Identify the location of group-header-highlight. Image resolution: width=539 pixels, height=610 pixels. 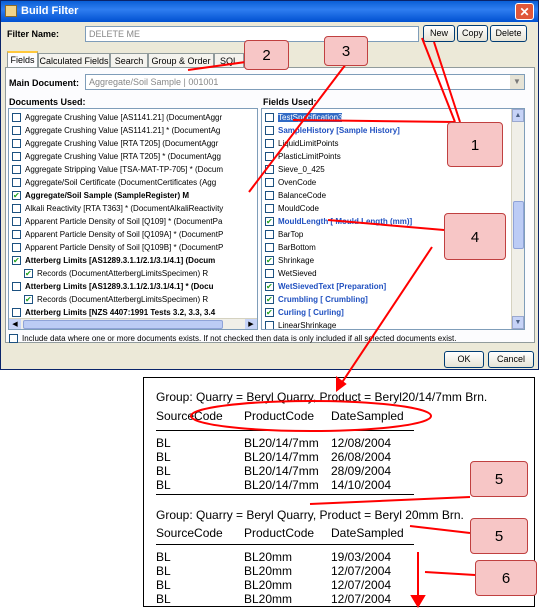
(311, 416).